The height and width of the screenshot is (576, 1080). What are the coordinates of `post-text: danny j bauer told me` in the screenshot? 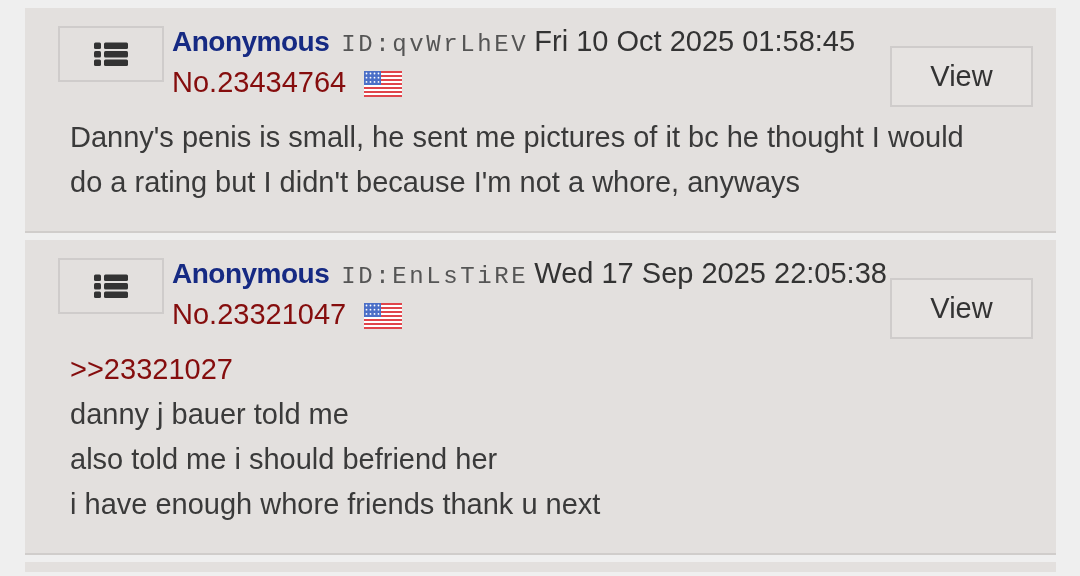 It's located at (210, 414).